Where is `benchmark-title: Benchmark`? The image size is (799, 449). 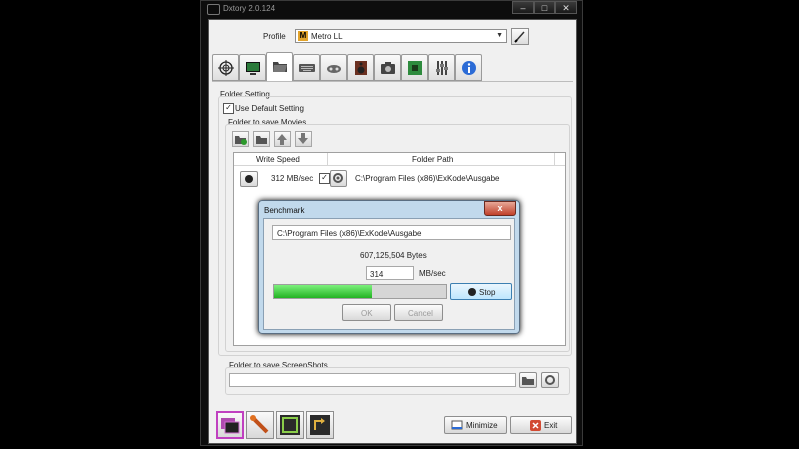
benchmark-title: Benchmark is located at coordinates (284, 210).